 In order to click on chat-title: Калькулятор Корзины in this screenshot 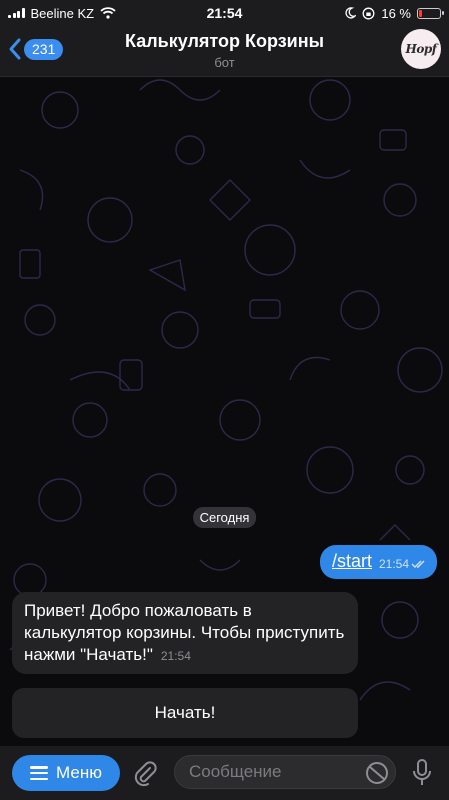, I will do `click(224, 41)`.